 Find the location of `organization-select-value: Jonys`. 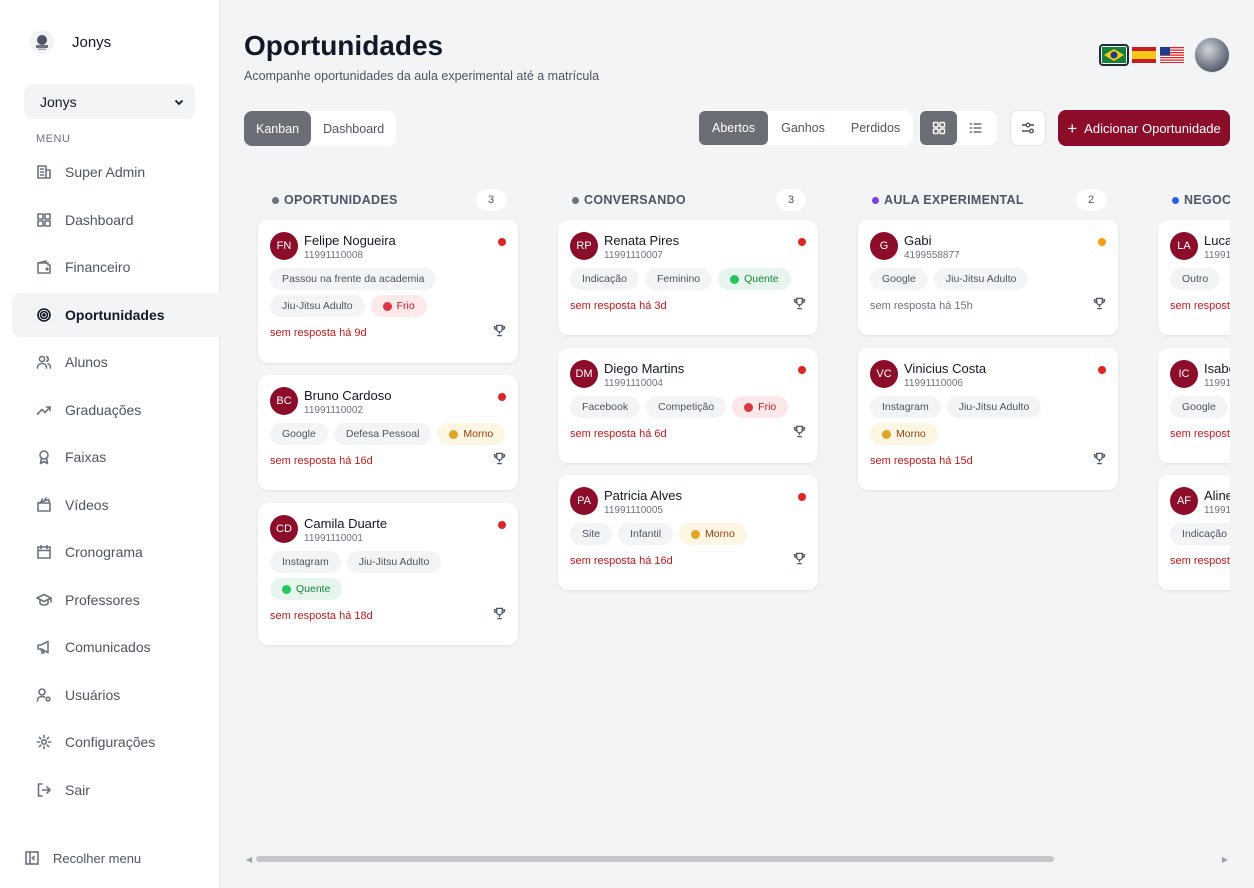

organization-select-value: Jonys is located at coordinates (58, 101).